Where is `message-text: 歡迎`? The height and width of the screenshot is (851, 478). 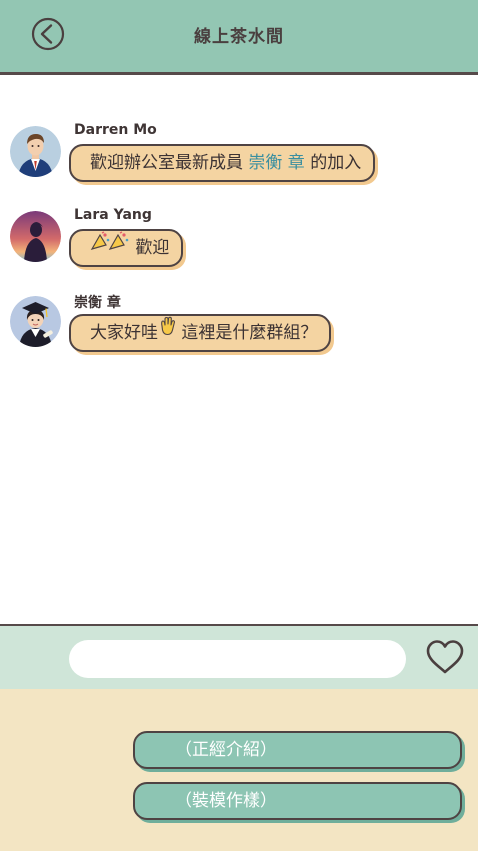 message-text: 歡迎 is located at coordinates (150, 248).